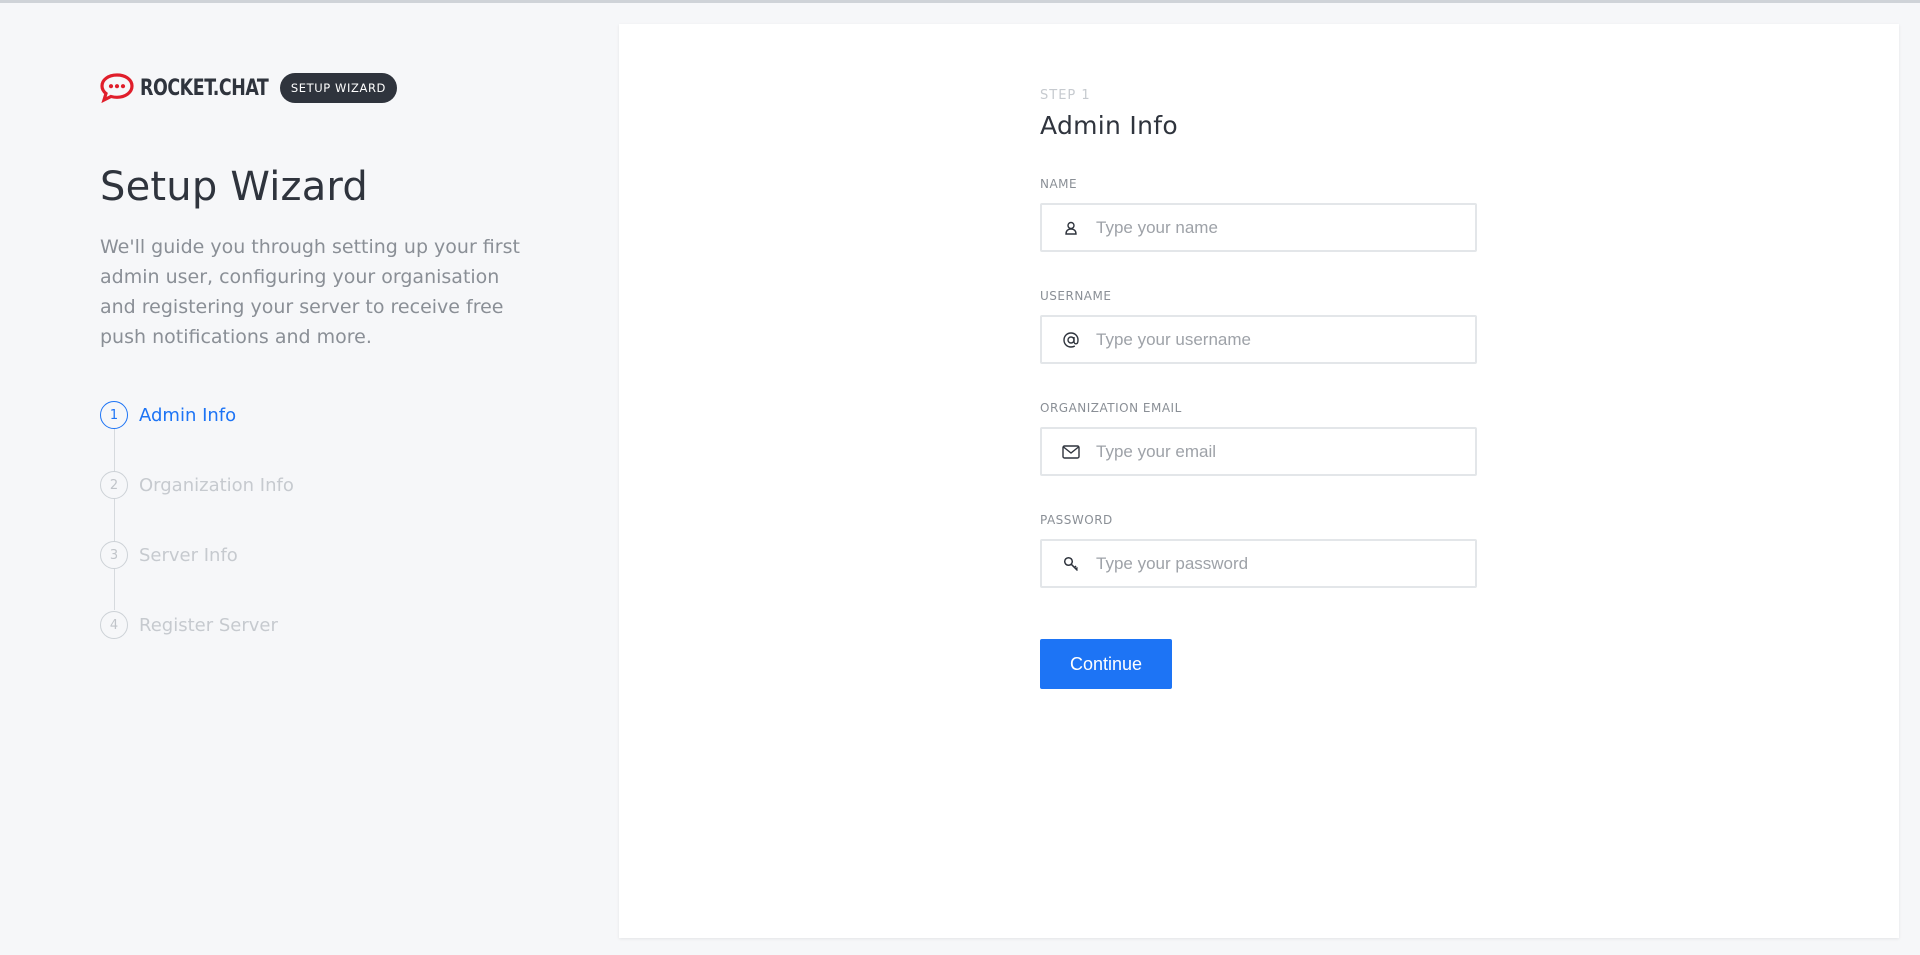 This screenshot has height=955, width=1920. I want to click on step-label: Register Server, so click(208, 625).